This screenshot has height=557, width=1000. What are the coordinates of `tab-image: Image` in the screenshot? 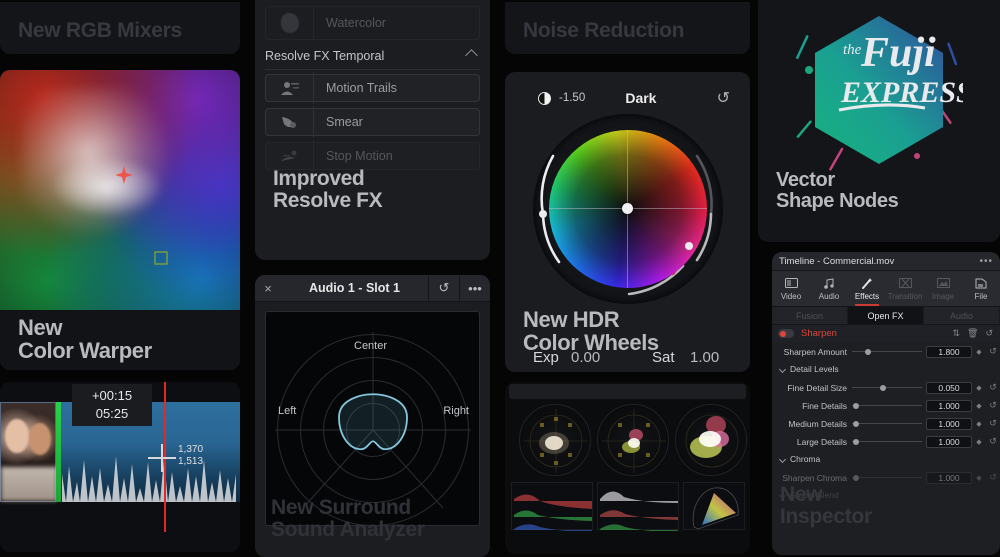 It's located at (943, 288).